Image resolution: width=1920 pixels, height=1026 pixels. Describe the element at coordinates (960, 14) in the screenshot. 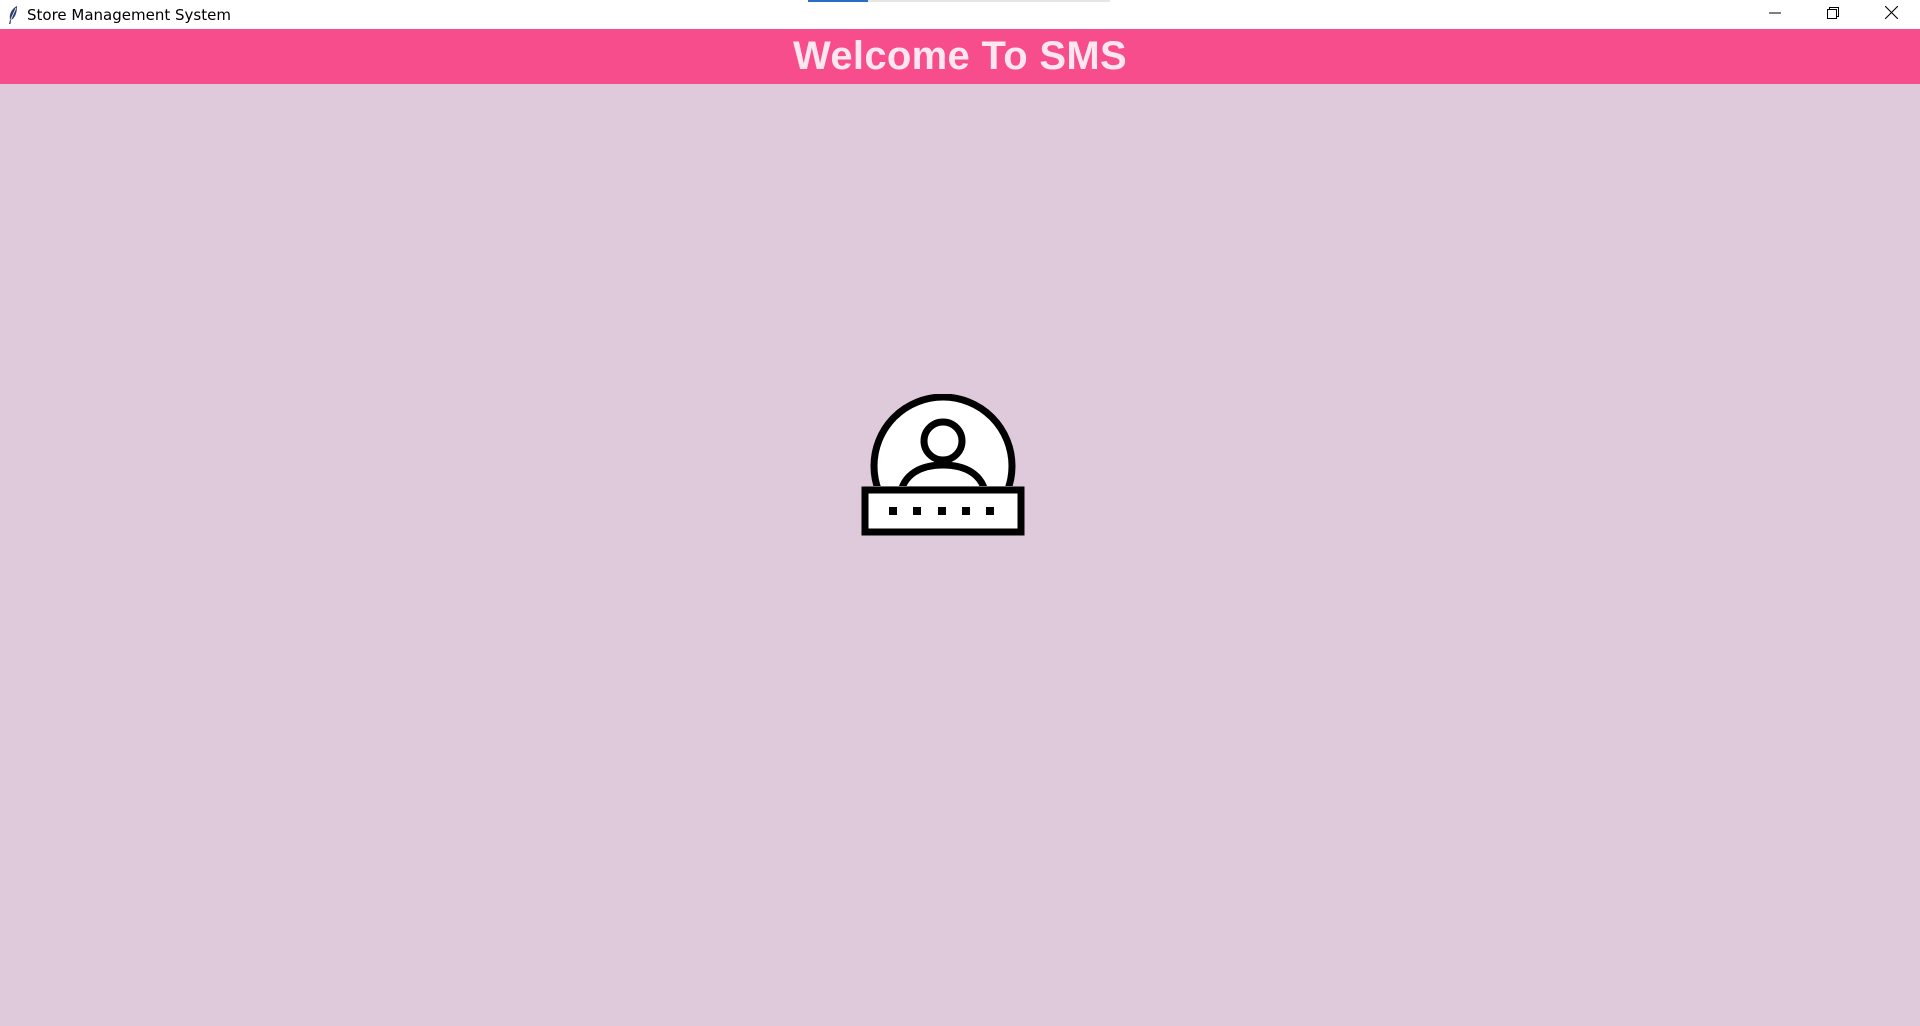

I see `title-bar: Store Management System` at that location.